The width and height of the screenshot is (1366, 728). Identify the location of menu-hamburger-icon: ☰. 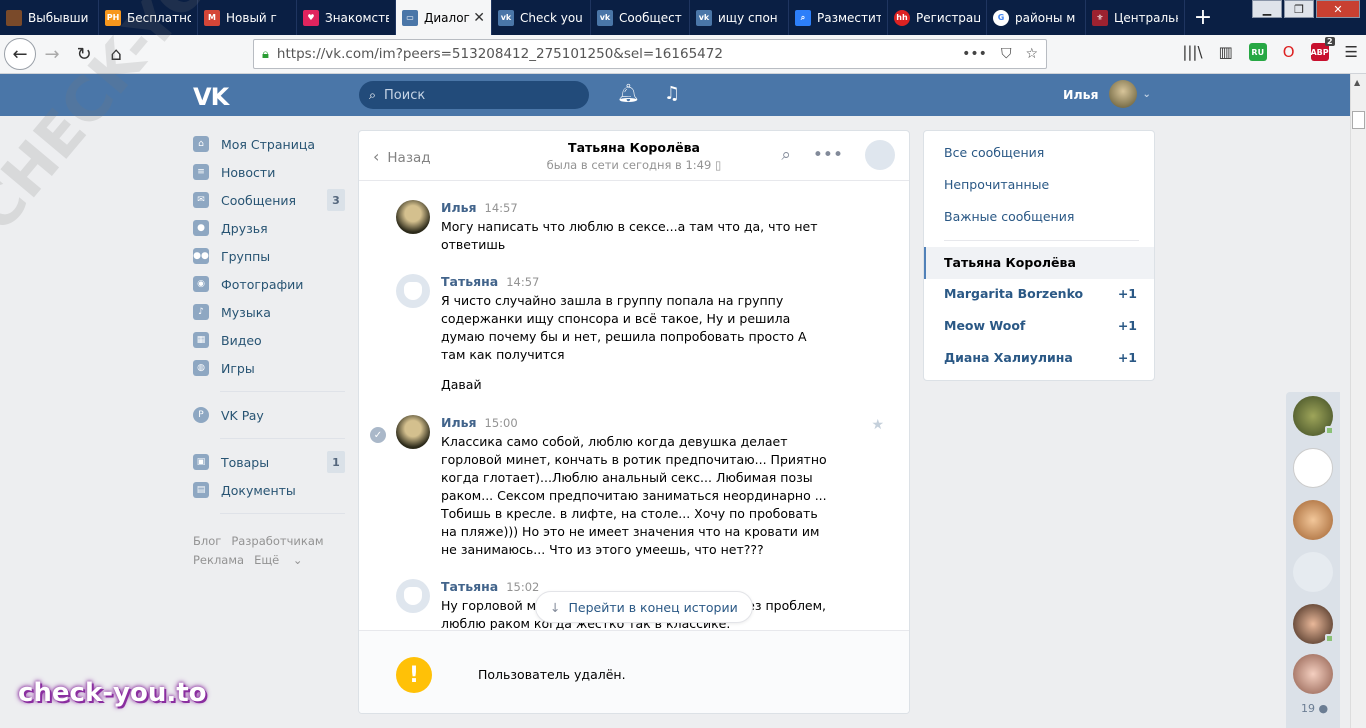
(1351, 52).